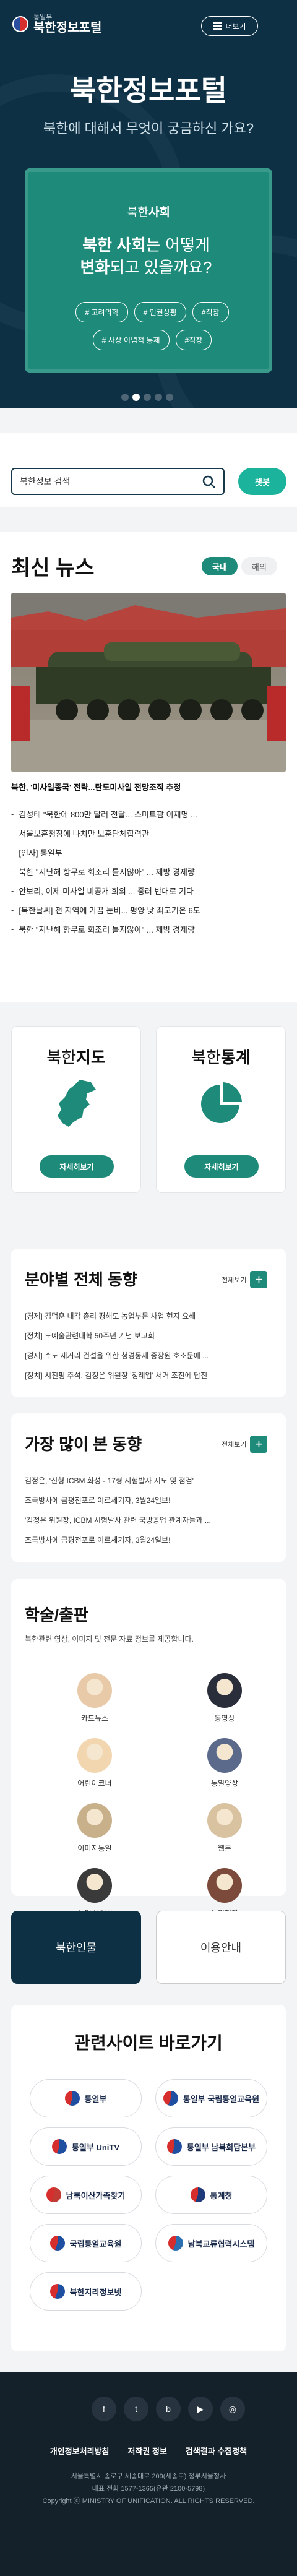  What do you see at coordinates (104, 2409) in the screenshot?
I see `facebook-icon: f` at bounding box center [104, 2409].